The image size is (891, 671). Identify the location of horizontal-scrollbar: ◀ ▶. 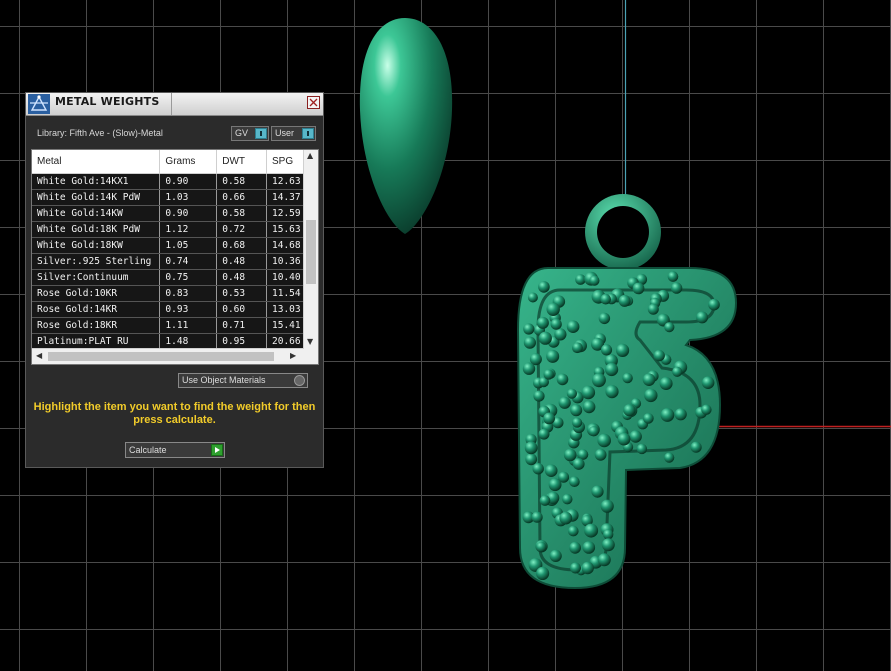
(168, 356).